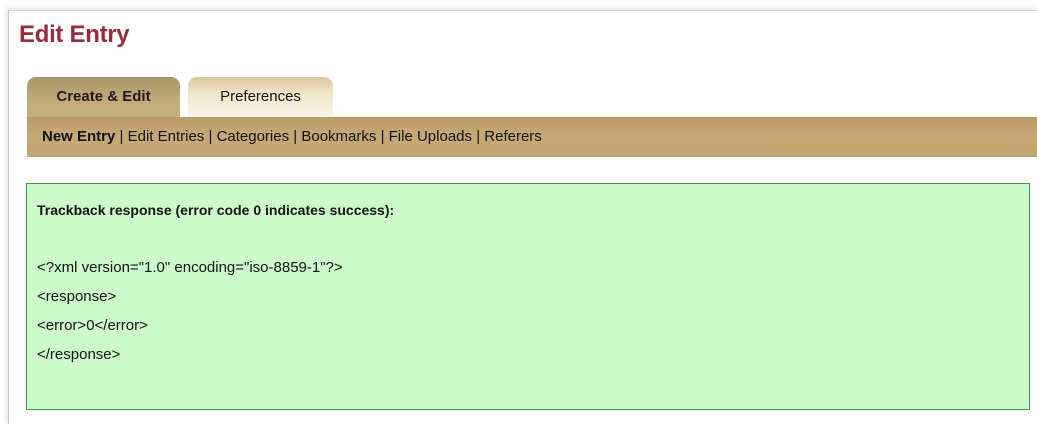 This screenshot has height=424, width=1037. What do you see at coordinates (92, 325) in the screenshot?
I see `xml-error-line: <error>0</error>` at bounding box center [92, 325].